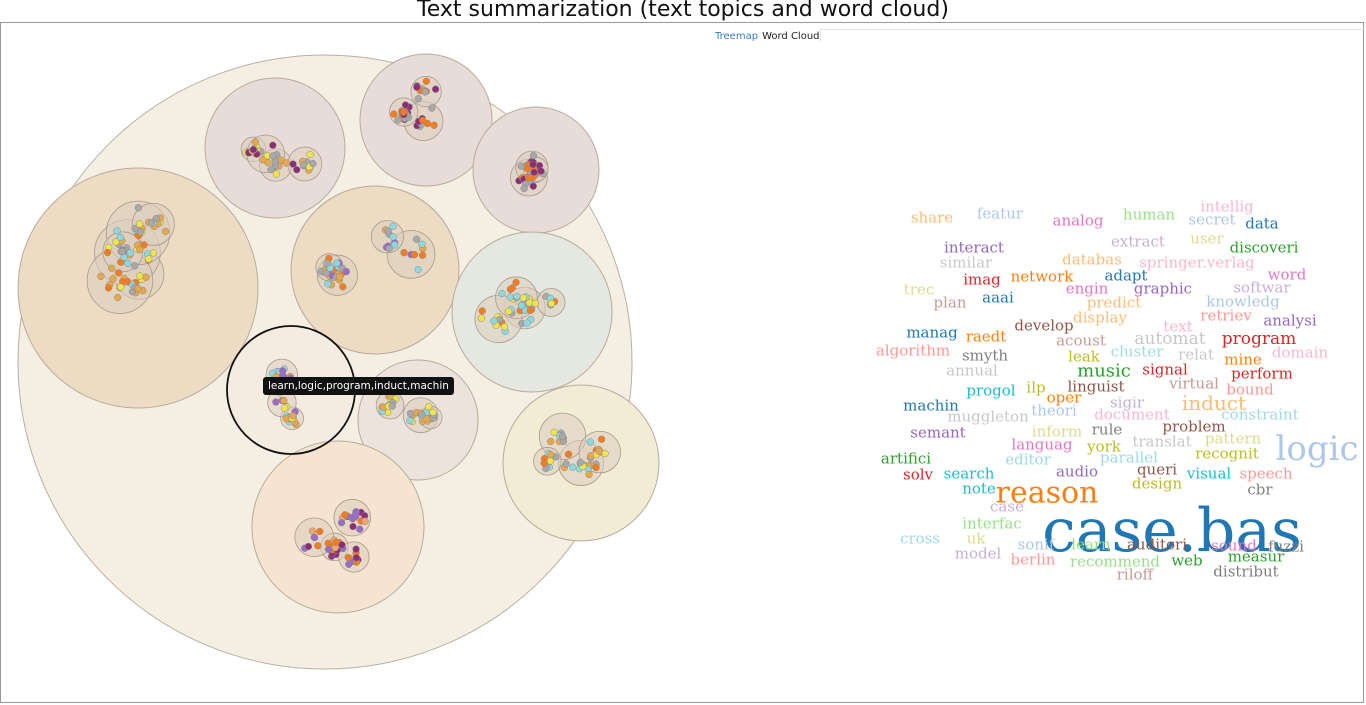 The image size is (1366, 705). I want to click on word-cloud-term: model, so click(978, 553).